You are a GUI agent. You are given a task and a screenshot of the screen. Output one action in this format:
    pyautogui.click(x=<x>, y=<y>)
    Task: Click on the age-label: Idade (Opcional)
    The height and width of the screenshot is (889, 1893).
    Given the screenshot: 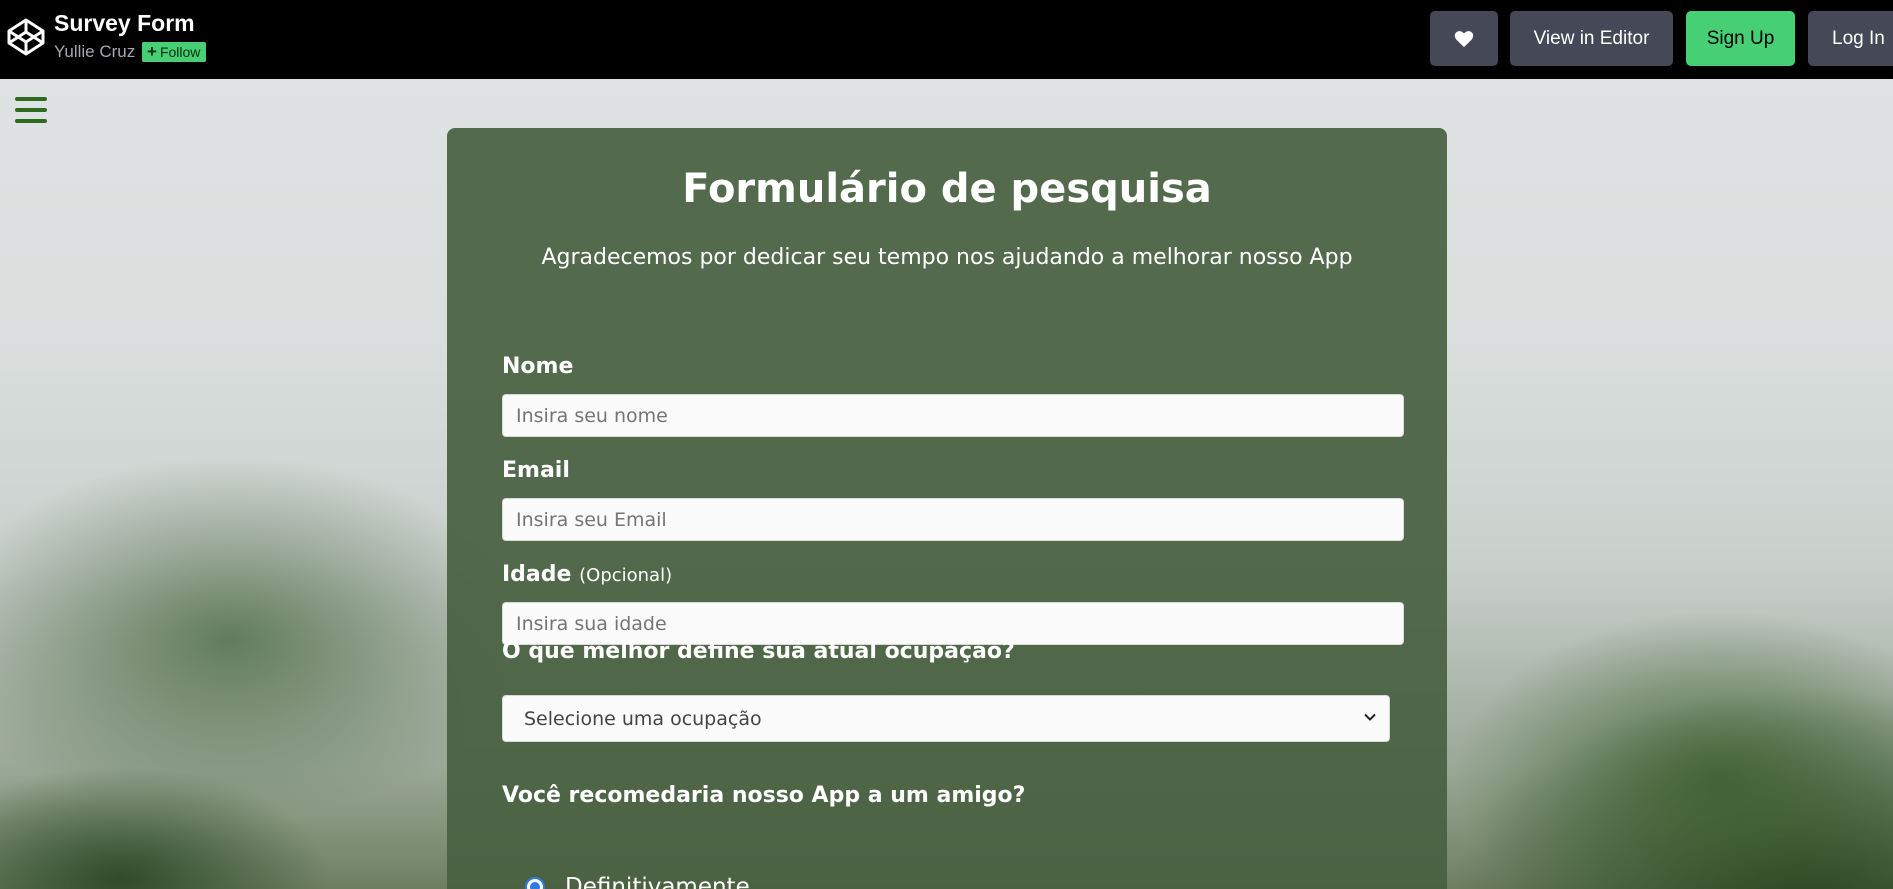 What is the action you would take?
    pyautogui.click(x=587, y=574)
    